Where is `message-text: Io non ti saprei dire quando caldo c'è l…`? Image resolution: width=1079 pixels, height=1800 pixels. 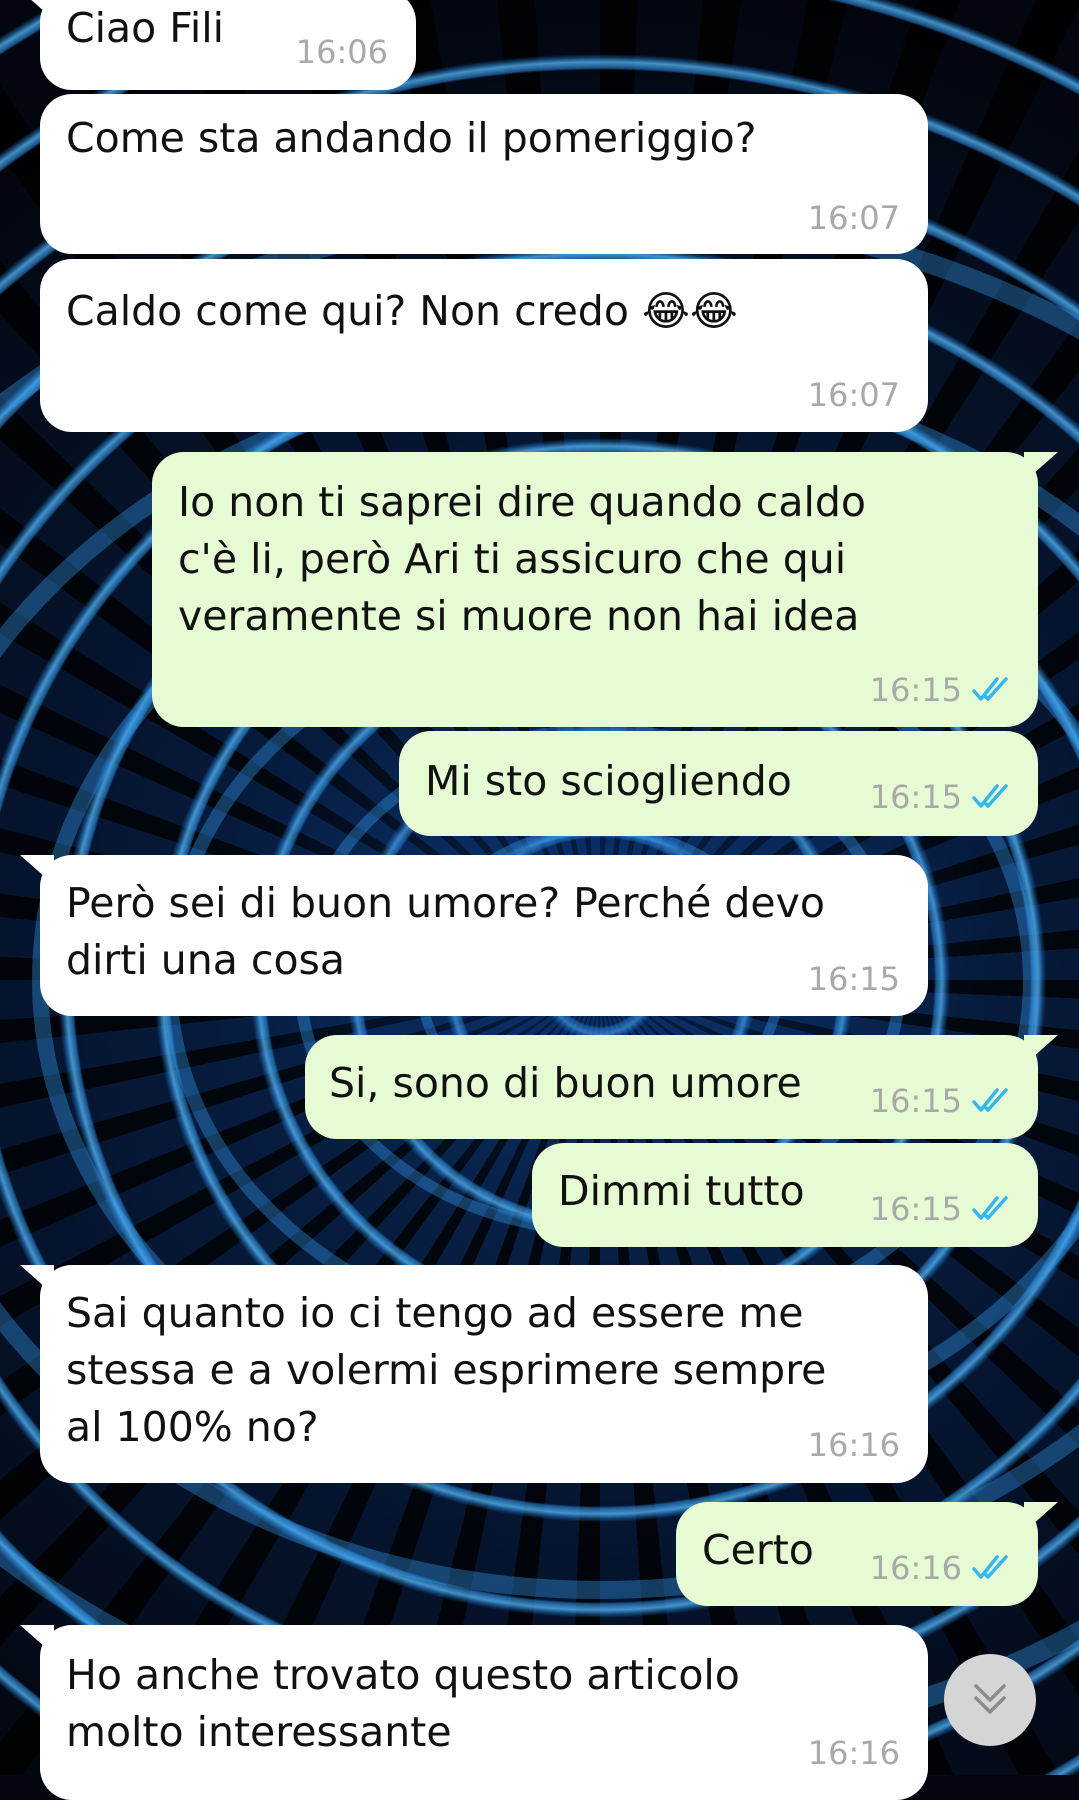
message-text: Io non ti saprei dire quando caldo c'è l… is located at coordinates (522, 559).